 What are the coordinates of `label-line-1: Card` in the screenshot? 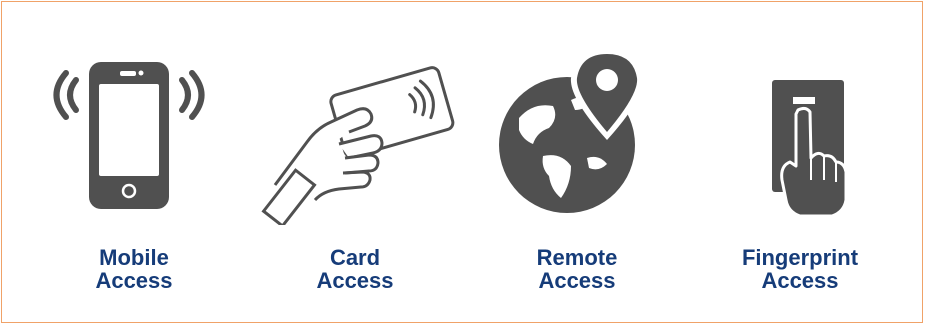 It's located at (355, 257).